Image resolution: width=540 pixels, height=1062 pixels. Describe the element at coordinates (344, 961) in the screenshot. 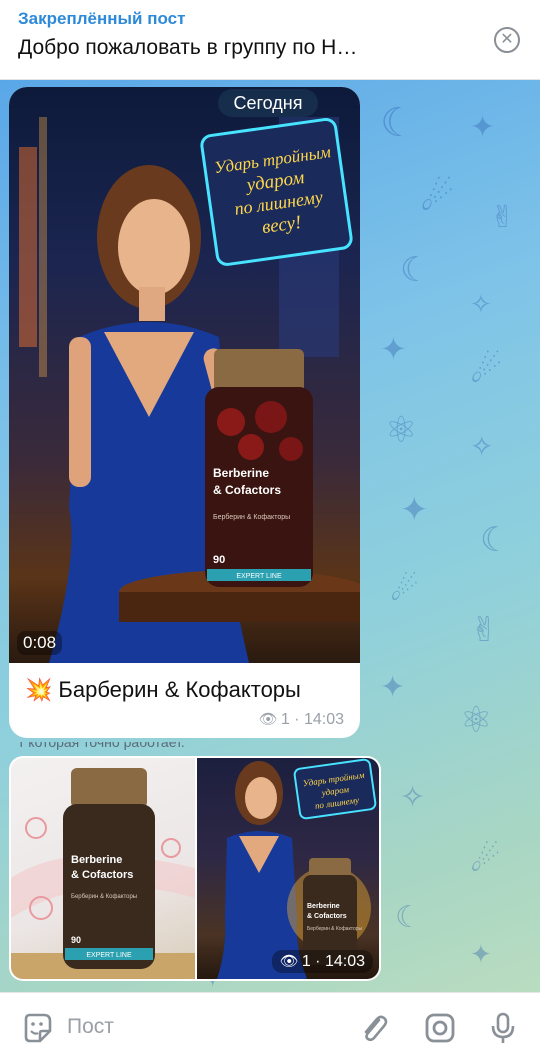

I see `album-time: 14:03` at that location.